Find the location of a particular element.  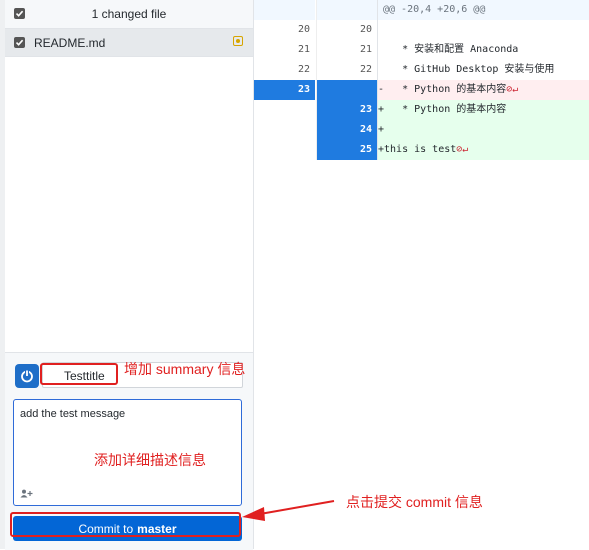

new-line-number: 20 is located at coordinates (346, 30).